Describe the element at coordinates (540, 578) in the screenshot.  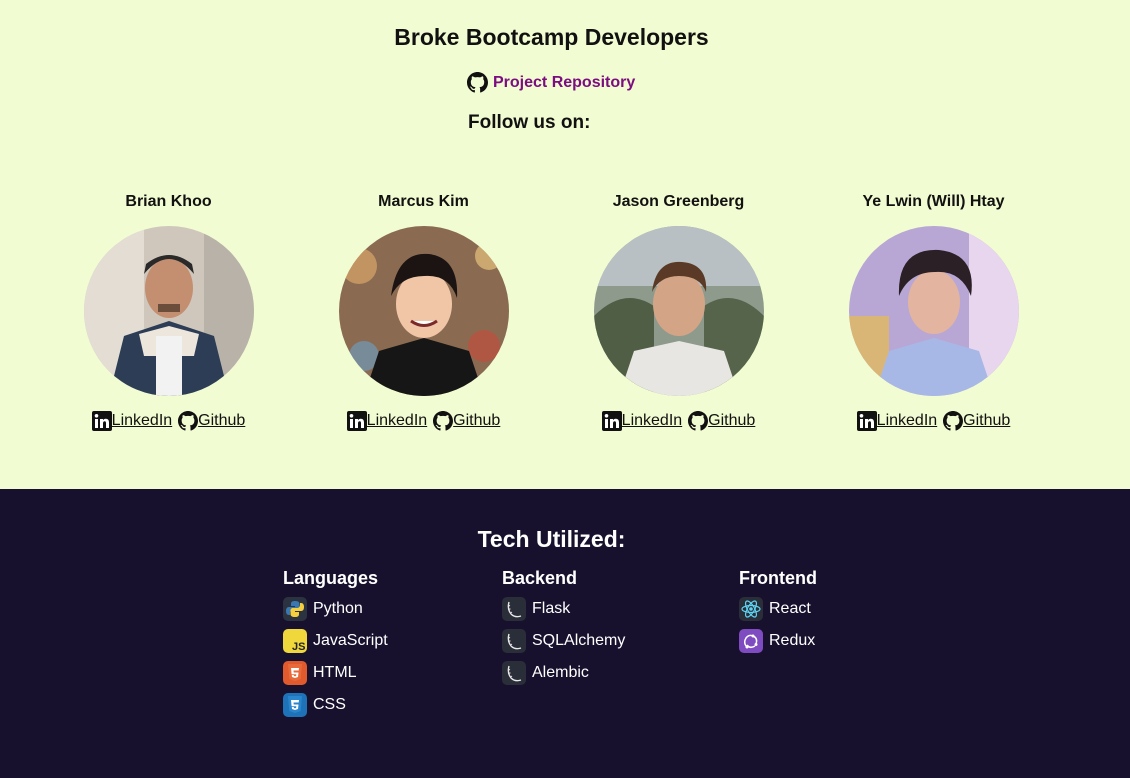
I see `backend-heading: Backend` at that location.